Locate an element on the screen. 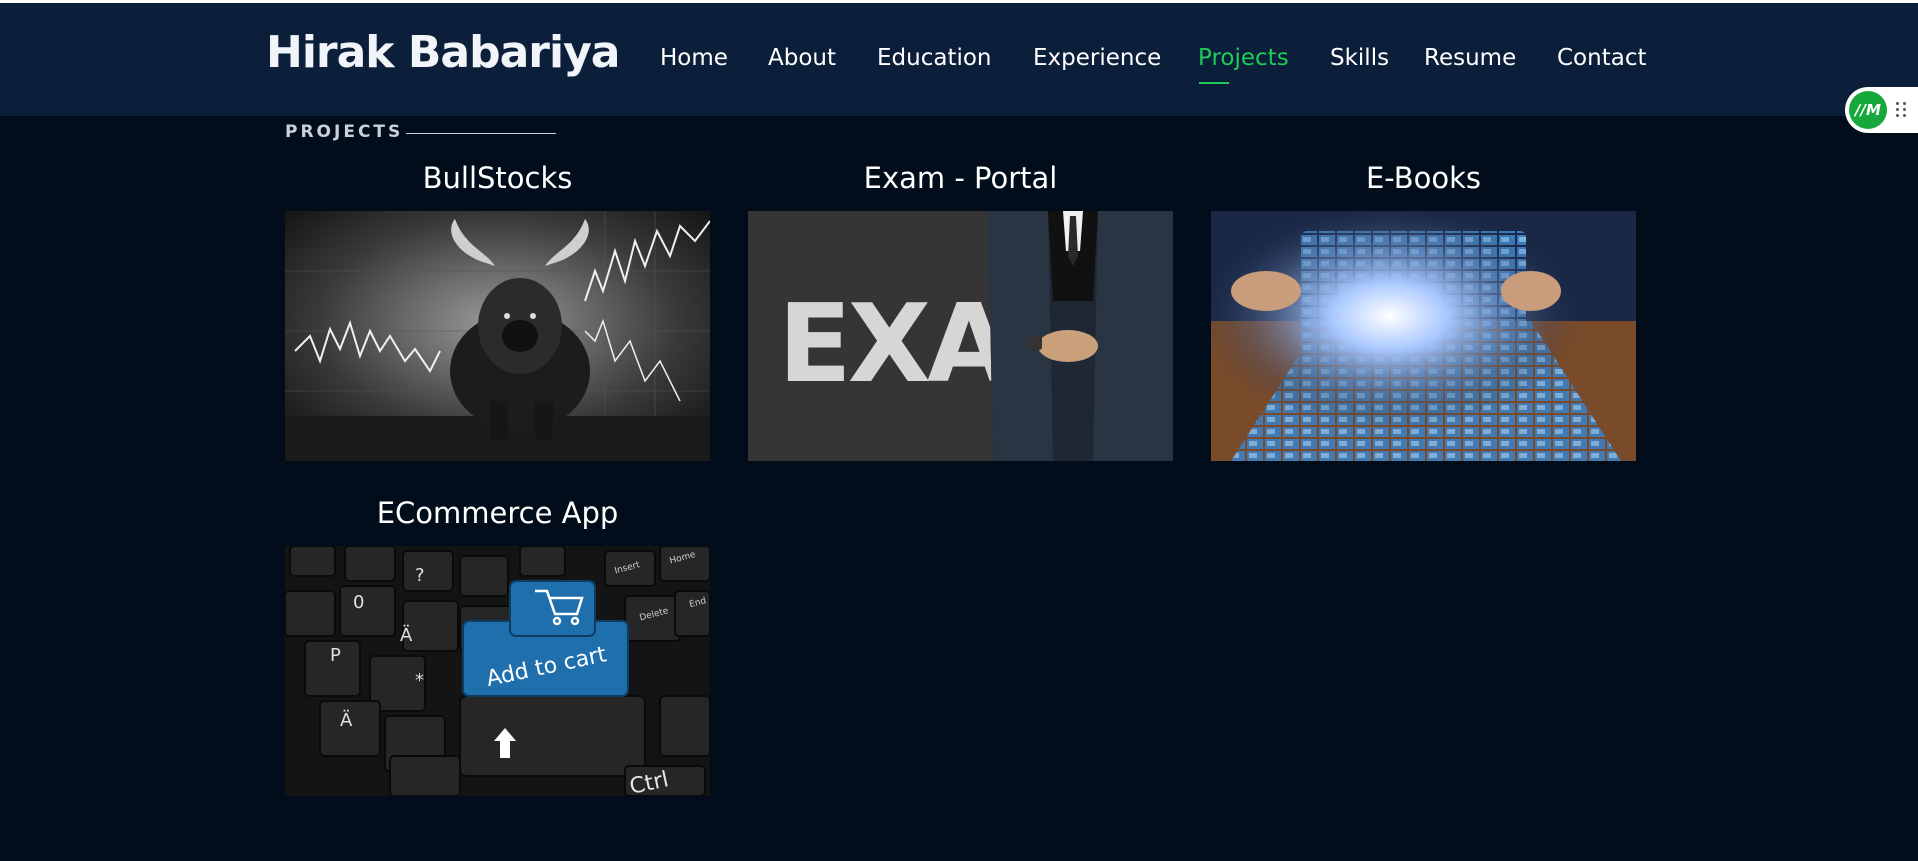 This screenshot has height=861, width=1918. svg-text: P is located at coordinates (335, 655).